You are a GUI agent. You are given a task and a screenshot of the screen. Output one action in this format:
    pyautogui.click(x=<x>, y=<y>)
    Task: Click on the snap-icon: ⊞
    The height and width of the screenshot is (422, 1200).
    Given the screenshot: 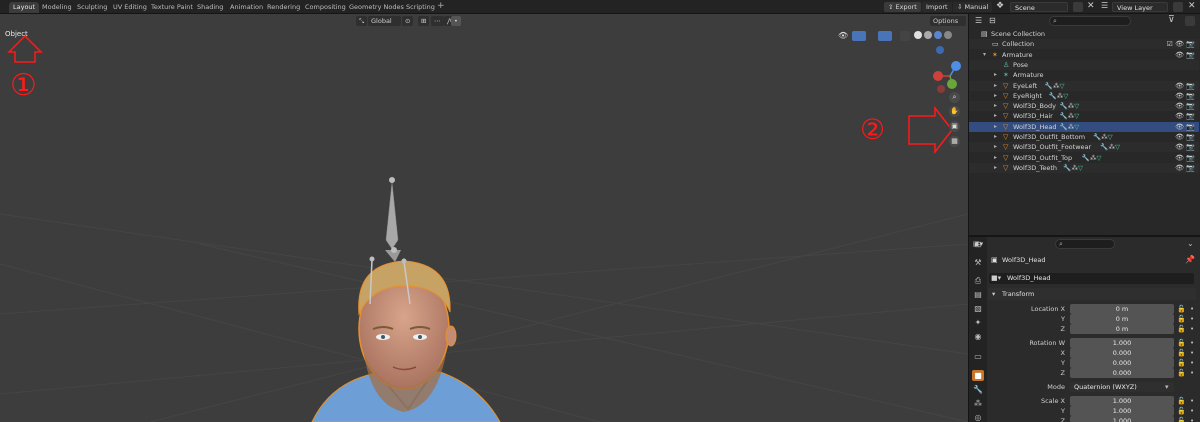 What is the action you would take?
    pyautogui.click(x=424, y=21)
    